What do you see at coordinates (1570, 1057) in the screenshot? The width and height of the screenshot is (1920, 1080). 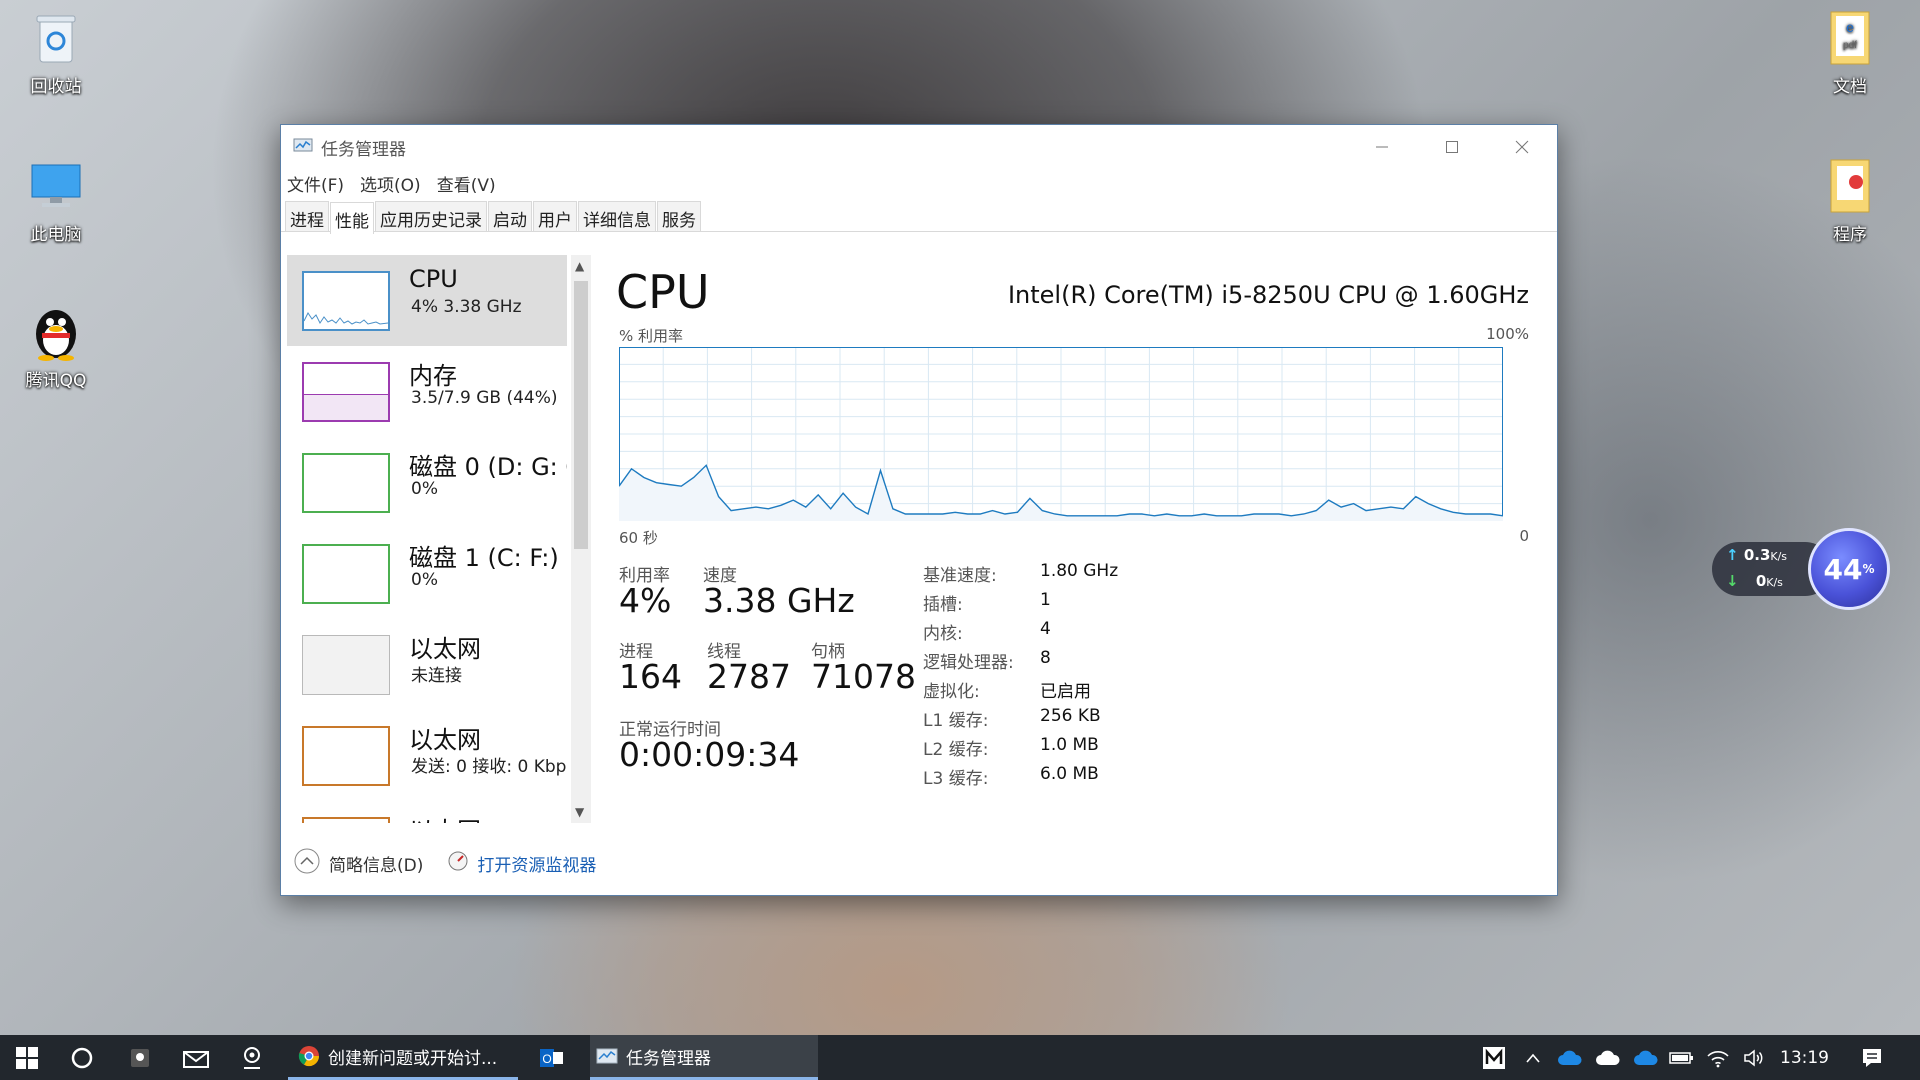 I see `onedrive-tray-icon` at bounding box center [1570, 1057].